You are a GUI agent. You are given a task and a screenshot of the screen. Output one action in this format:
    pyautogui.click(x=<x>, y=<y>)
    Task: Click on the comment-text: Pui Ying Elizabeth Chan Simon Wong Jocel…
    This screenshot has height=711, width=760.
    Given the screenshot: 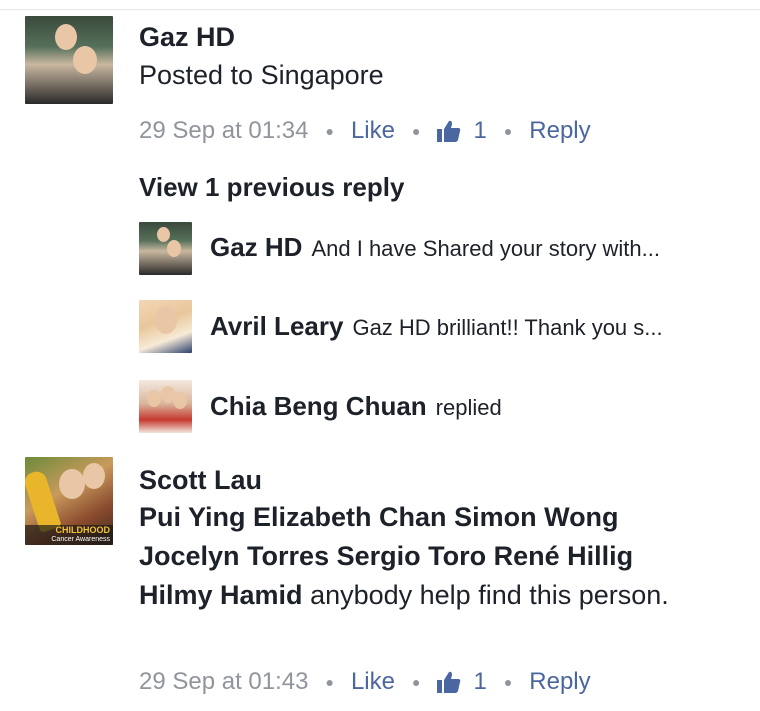 What is the action you would take?
    pyautogui.click(x=409, y=556)
    